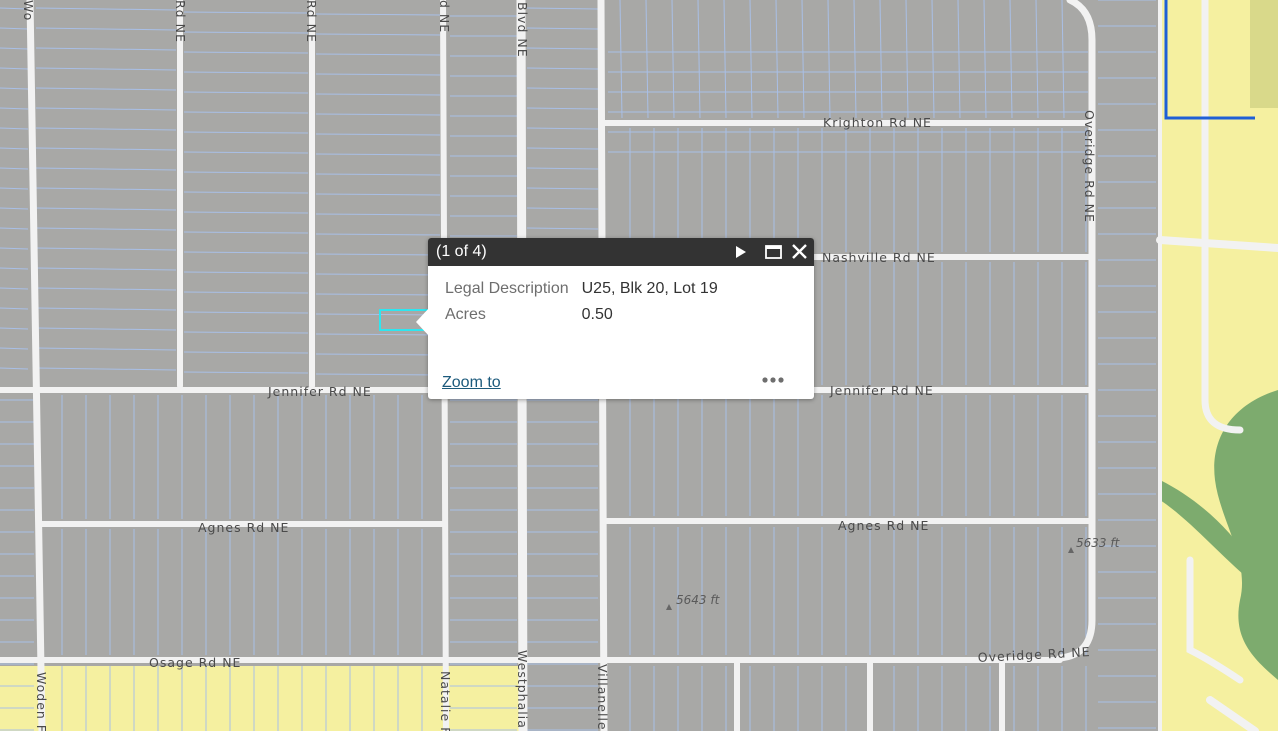  What do you see at coordinates (1089, 166) in the screenshot?
I see `road-label: Overidge Rd NE` at bounding box center [1089, 166].